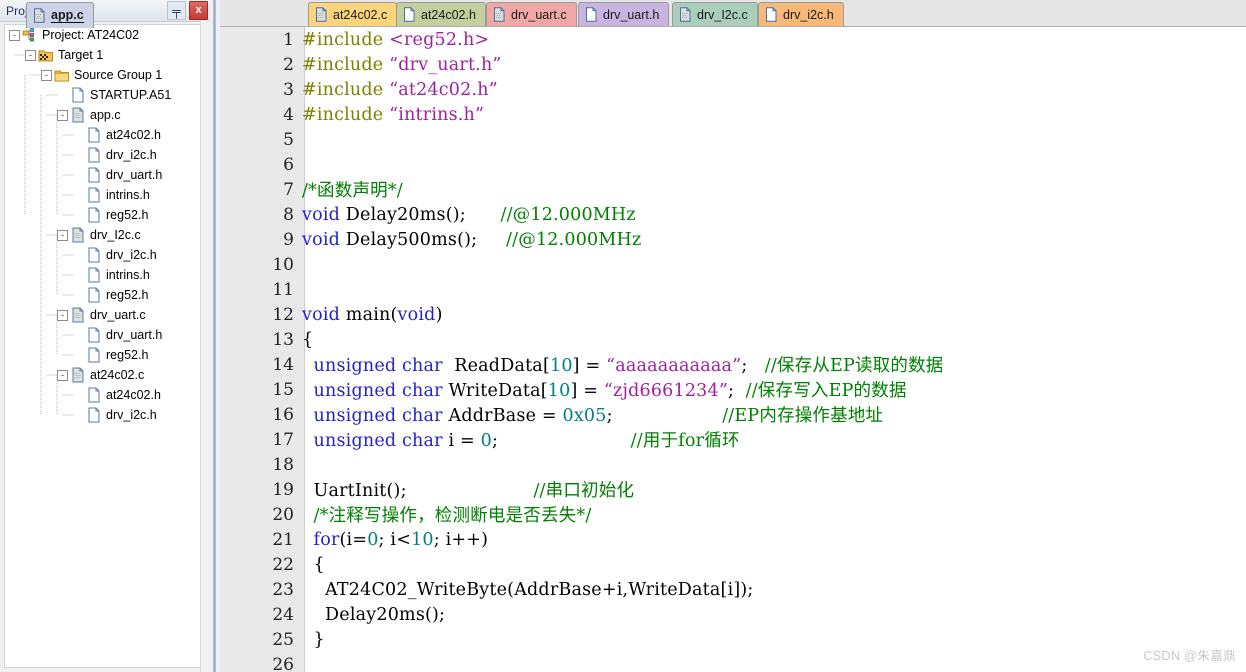 Image resolution: width=1246 pixels, height=672 pixels. Describe the element at coordinates (733, 464) in the screenshot. I see `code-line: 18` at that location.